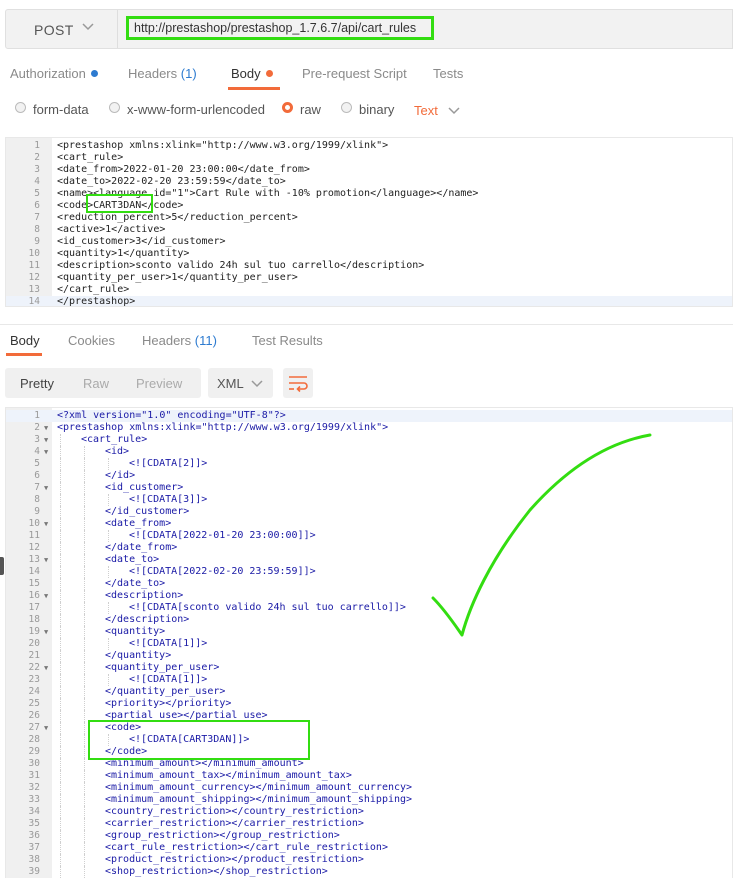  I want to click on tab-count: (11), so click(205, 340).